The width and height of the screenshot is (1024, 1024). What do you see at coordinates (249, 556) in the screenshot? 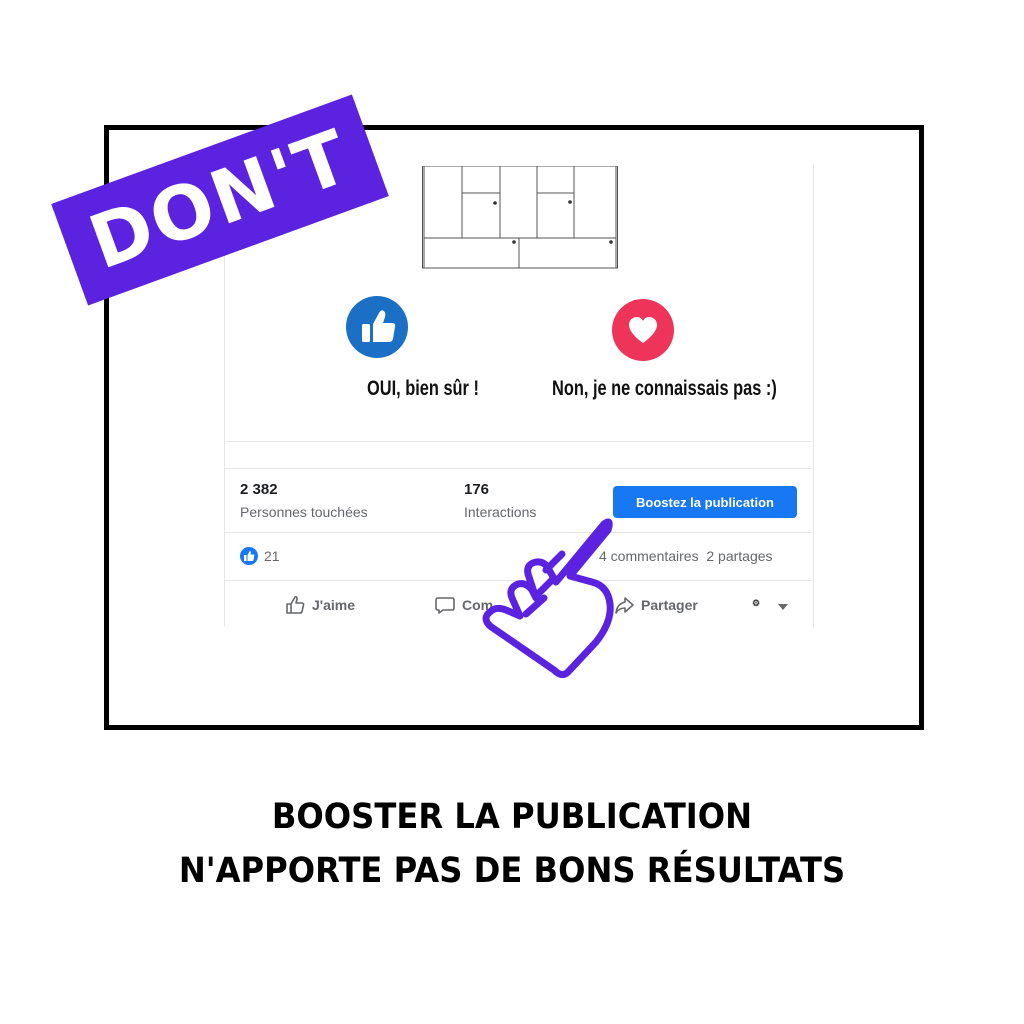
I see `like-reaction-icon` at bounding box center [249, 556].